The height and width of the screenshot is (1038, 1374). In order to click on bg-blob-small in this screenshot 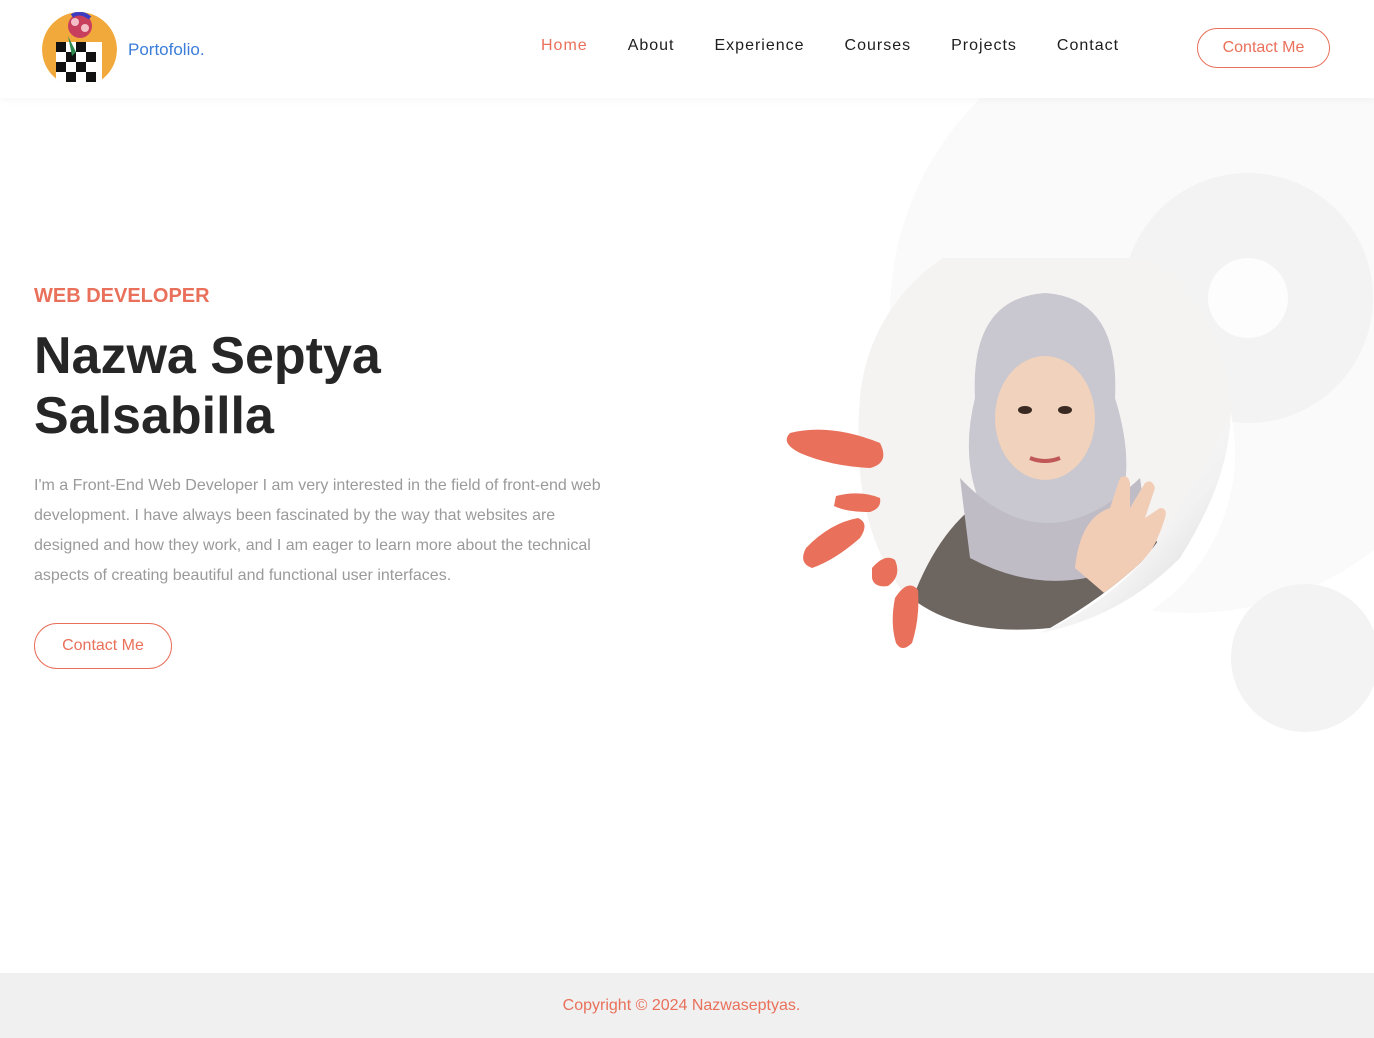, I will do `click(1302, 658)`.